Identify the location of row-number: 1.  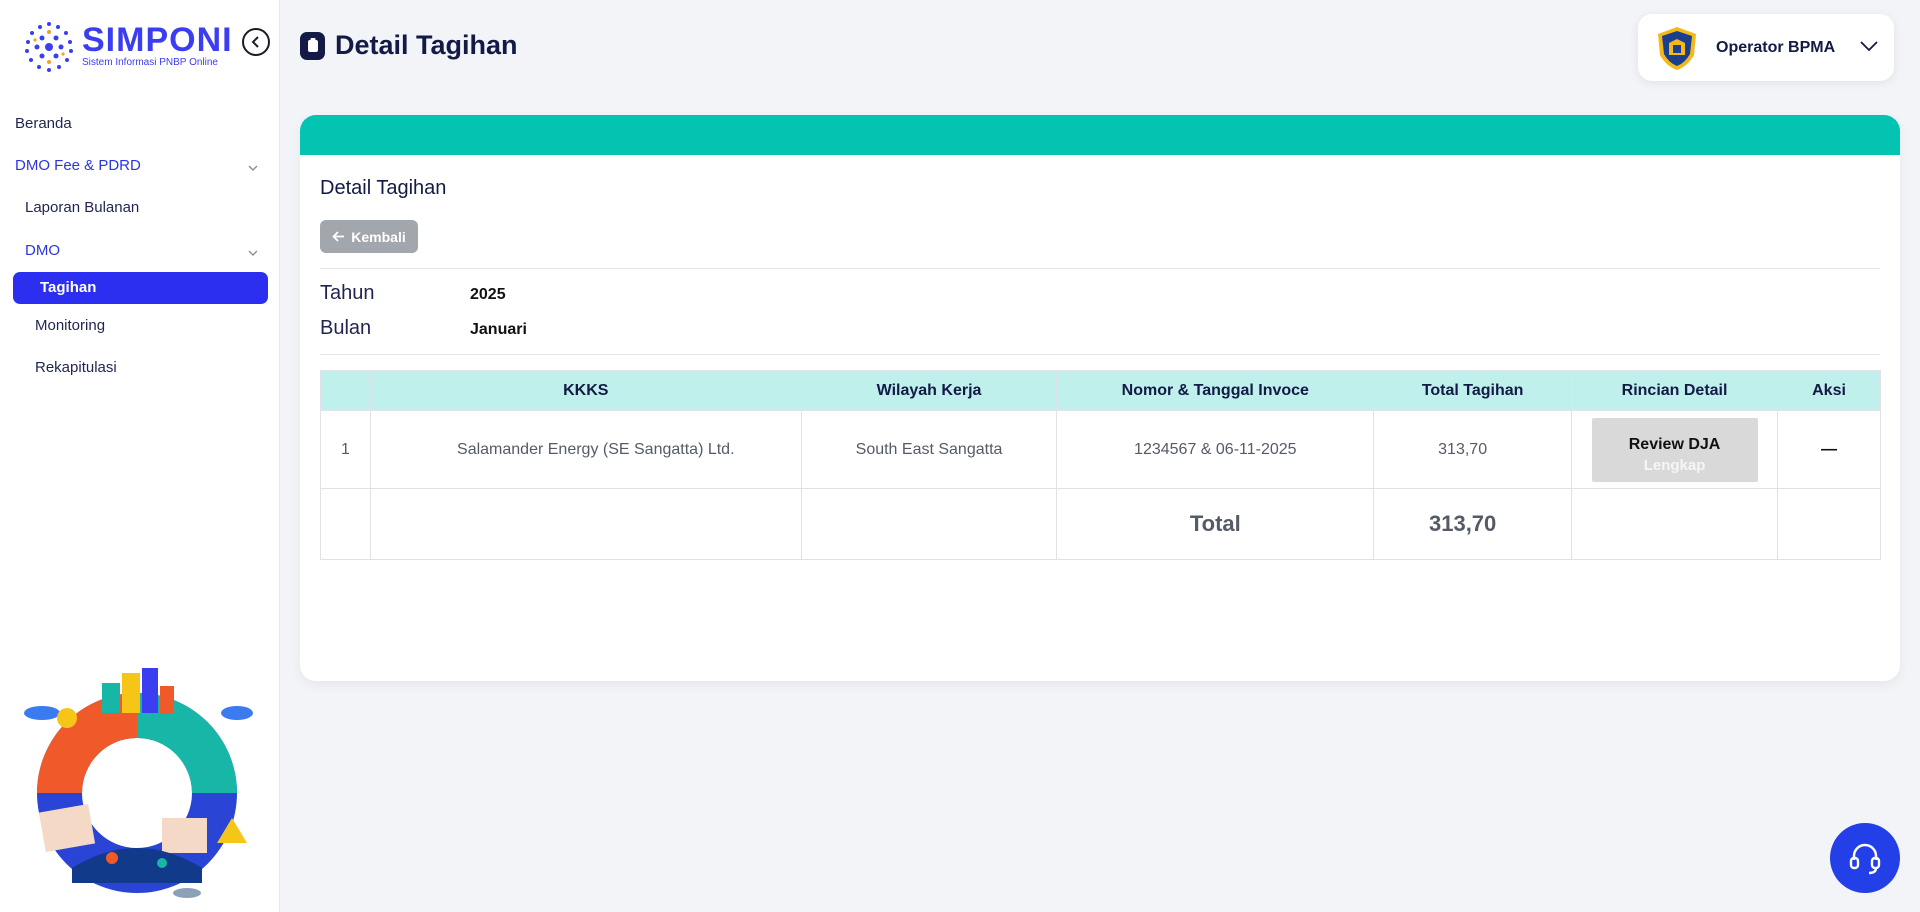
(345, 449).